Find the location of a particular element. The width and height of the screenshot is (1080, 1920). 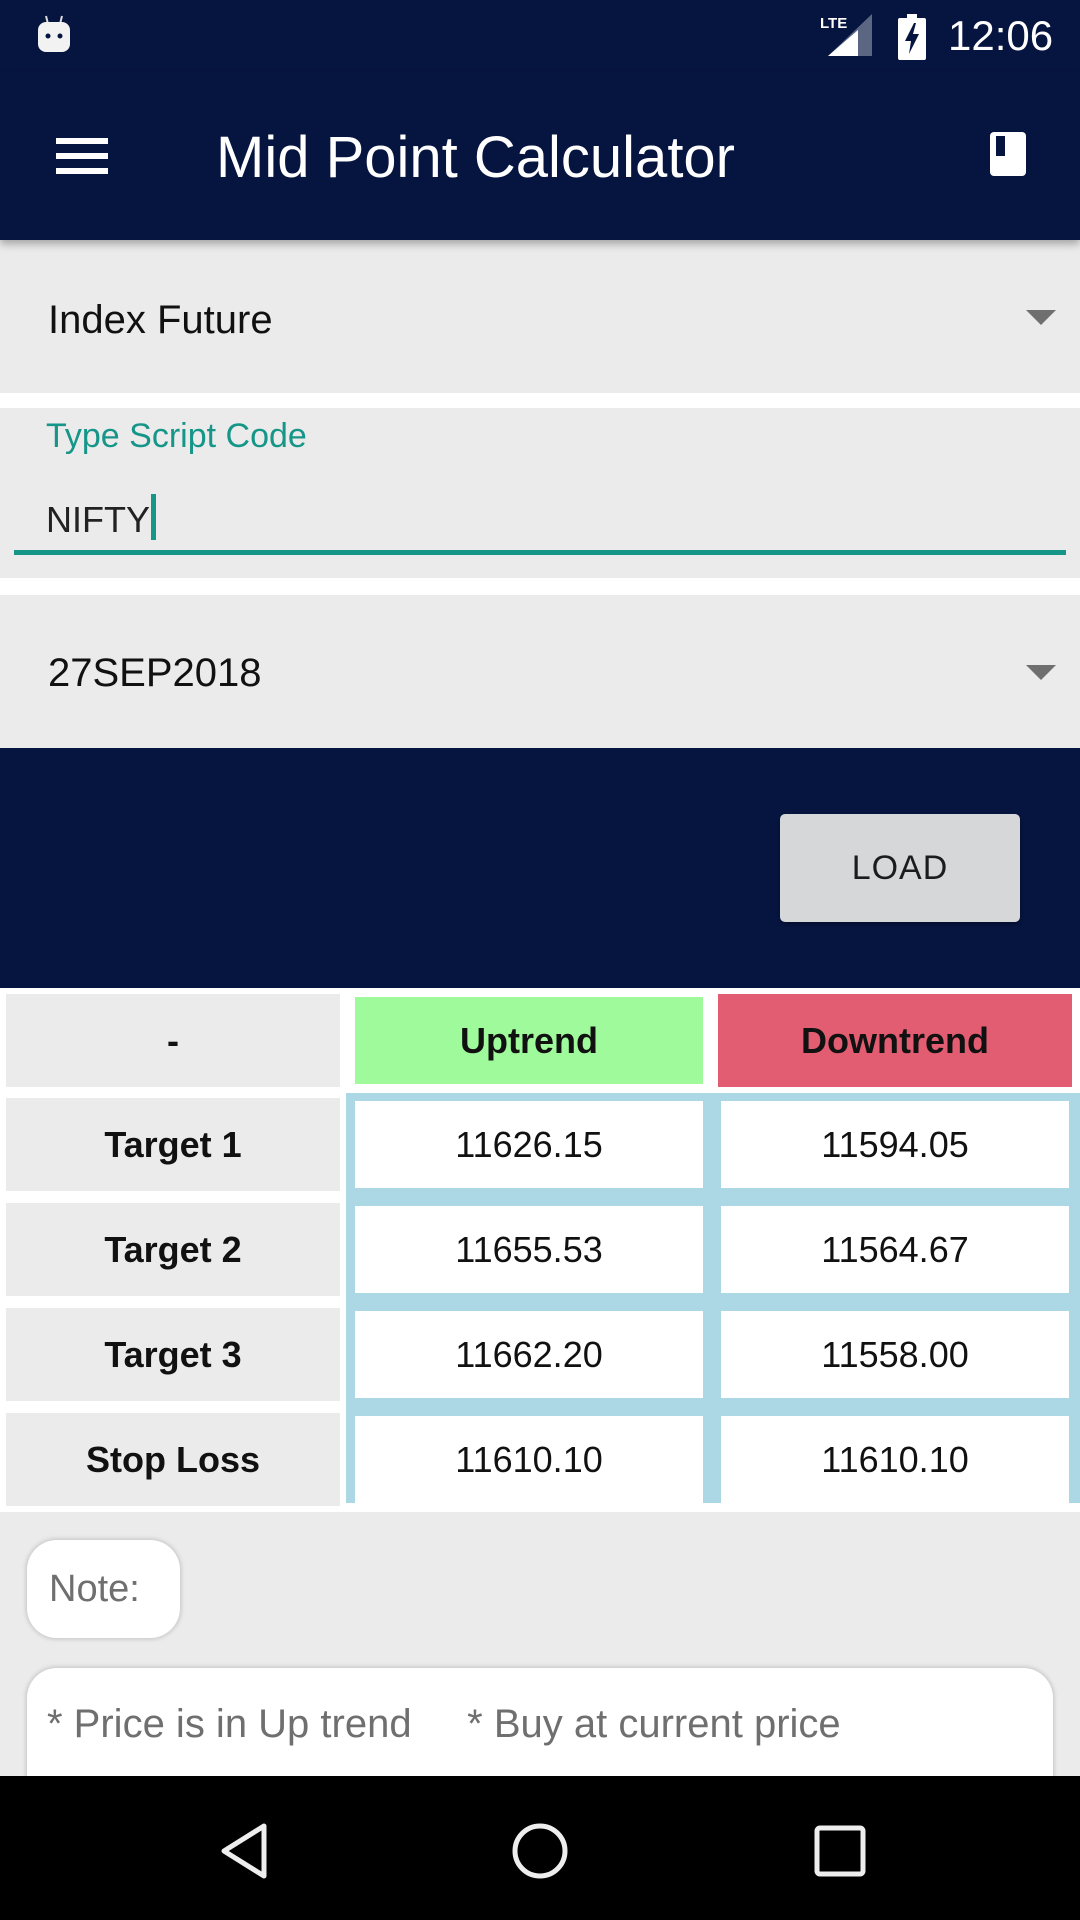

uptrend-target-3: 11662.20 is located at coordinates (529, 1354).